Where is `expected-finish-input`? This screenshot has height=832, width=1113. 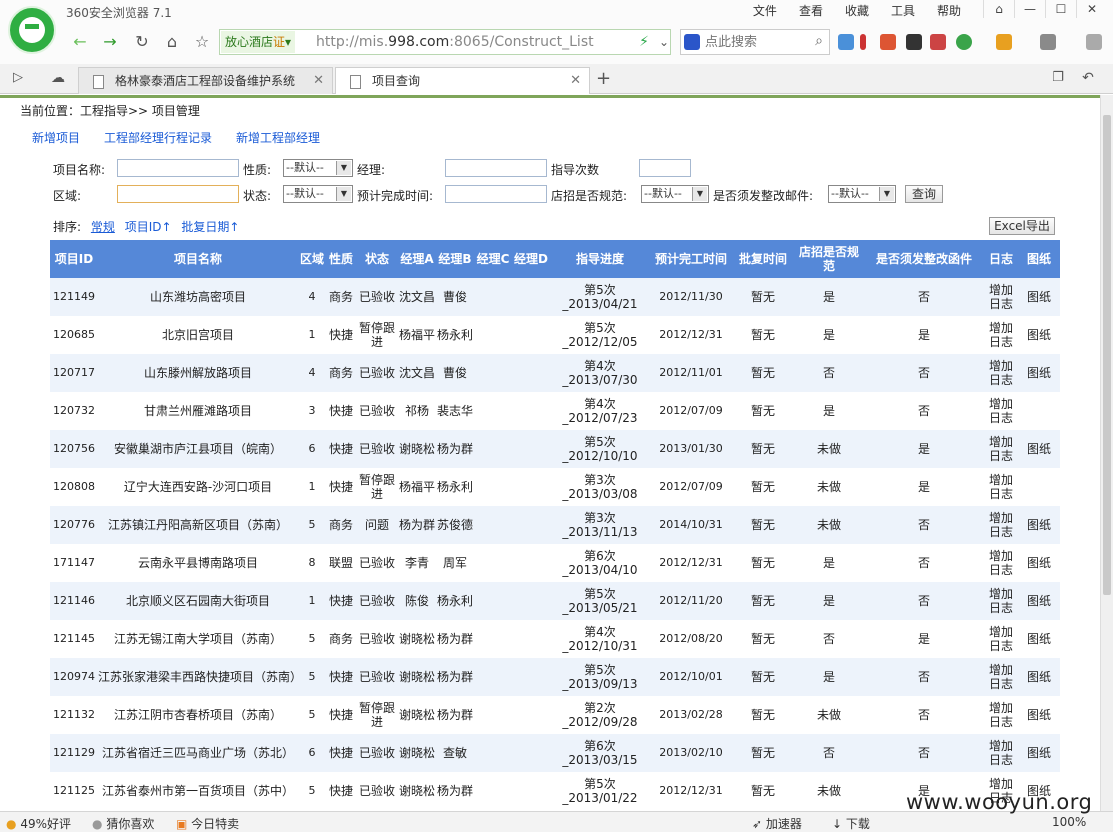
expected-finish-input is located at coordinates (496, 194).